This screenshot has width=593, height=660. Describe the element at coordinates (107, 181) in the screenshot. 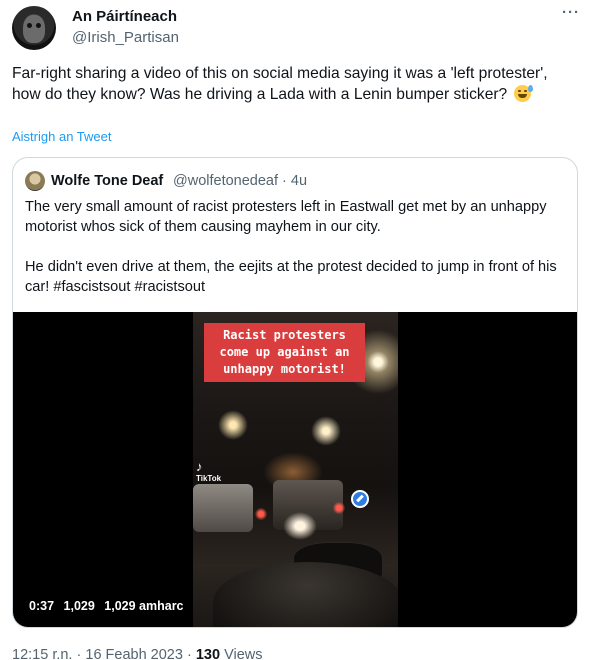

I see `quote-author-display-name: Wolfe Tone Deaf` at that location.